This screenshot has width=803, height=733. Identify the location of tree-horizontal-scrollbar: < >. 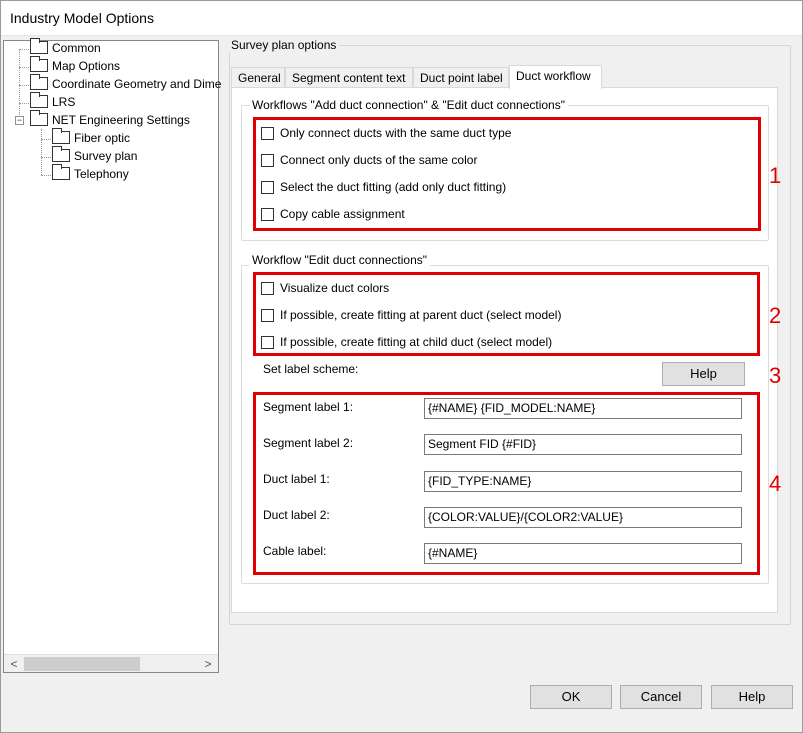
(111, 663).